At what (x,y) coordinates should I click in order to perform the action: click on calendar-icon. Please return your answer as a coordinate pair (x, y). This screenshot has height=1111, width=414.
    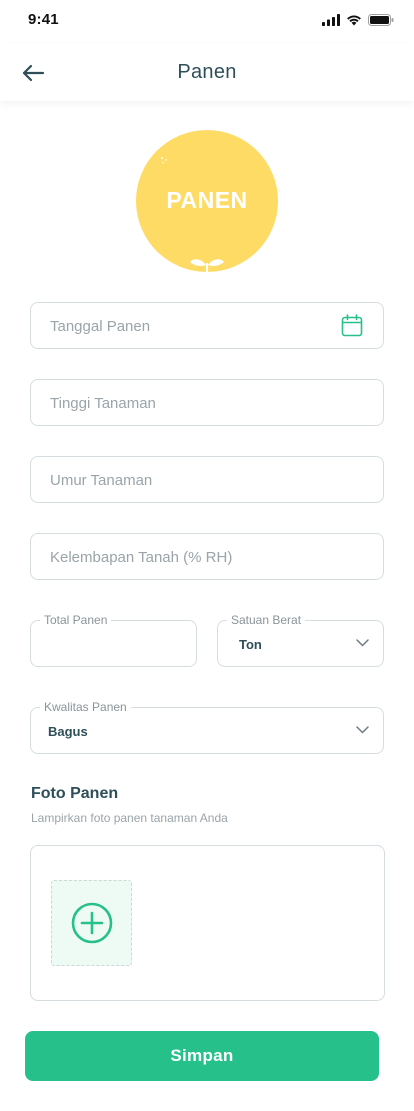
    Looking at the image, I should click on (352, 325).